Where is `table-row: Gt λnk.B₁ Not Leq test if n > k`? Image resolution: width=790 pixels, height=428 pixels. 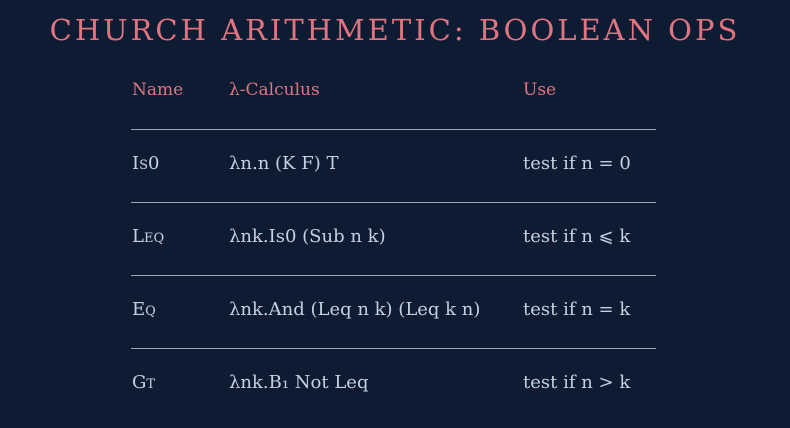 table-row: Gt λnk.B₁ Not Leq test if n > k is located at coordinates (393, 385).